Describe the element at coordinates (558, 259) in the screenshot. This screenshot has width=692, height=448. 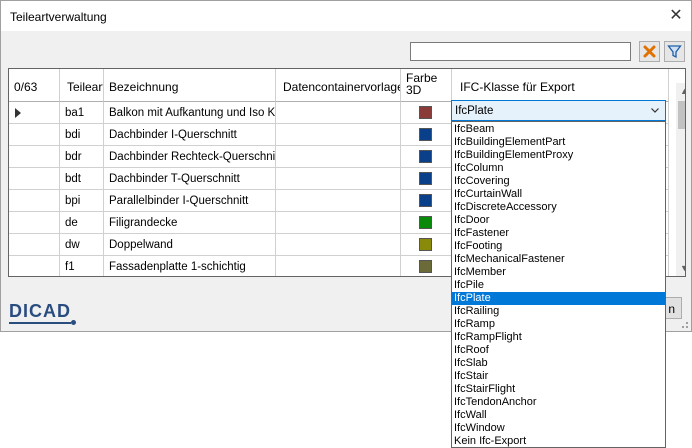
I see `dropdown-option: IfcMechanicalFastener` at that location.